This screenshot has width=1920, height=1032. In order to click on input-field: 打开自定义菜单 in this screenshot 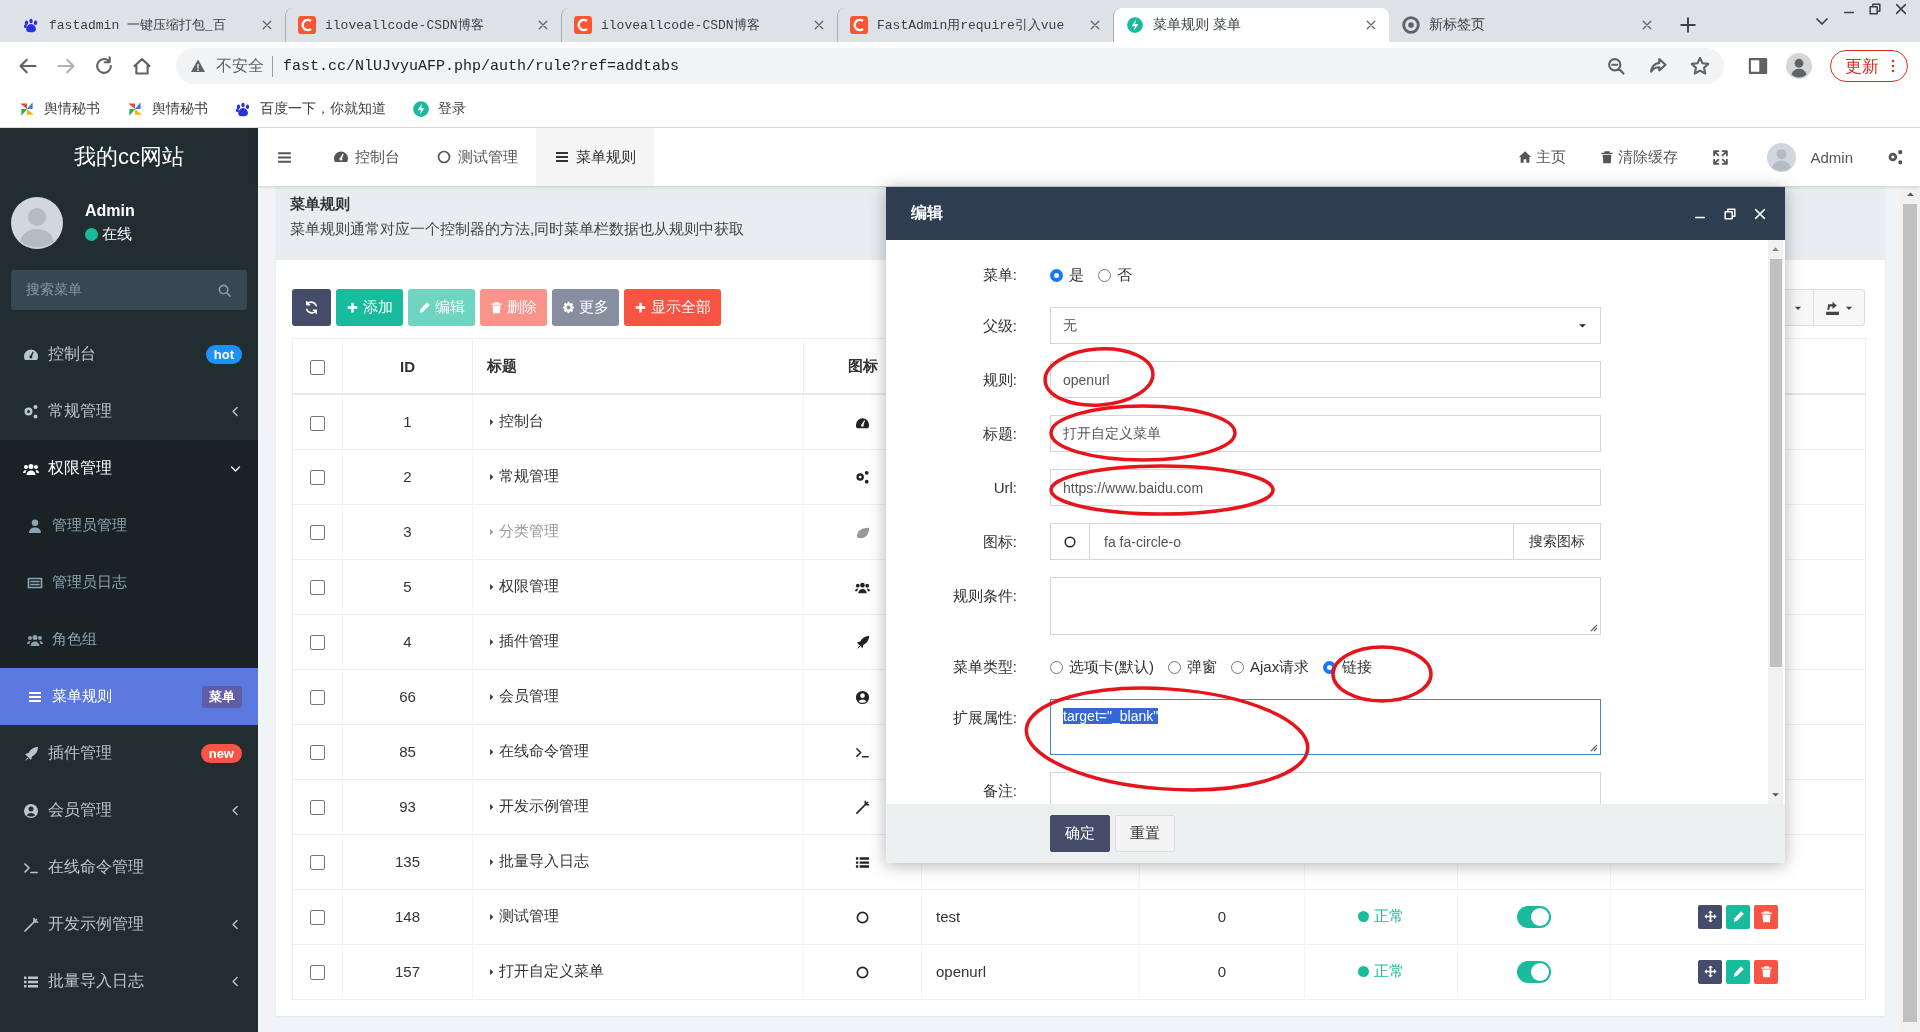, I will do `click(1325, 433)`.